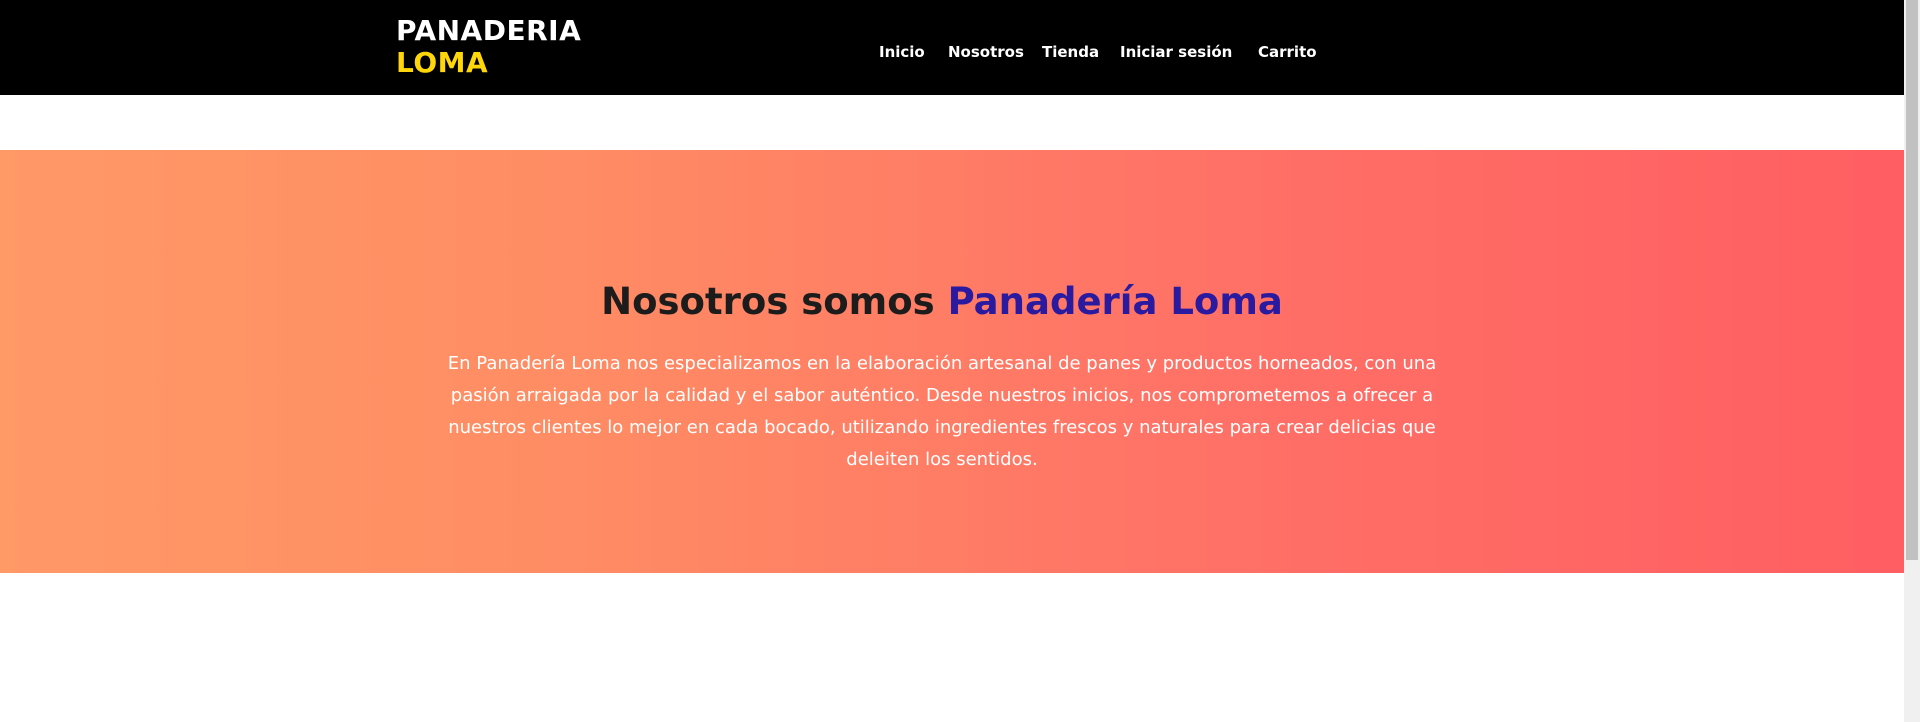 The height and width of the screenshot is (722, 1920). What do you see at coordinates (1176, 52) in the screenshot?
I see `nav-link-iniciar-sesion: Iniciar sesión` at bounding box center [1176, 52].